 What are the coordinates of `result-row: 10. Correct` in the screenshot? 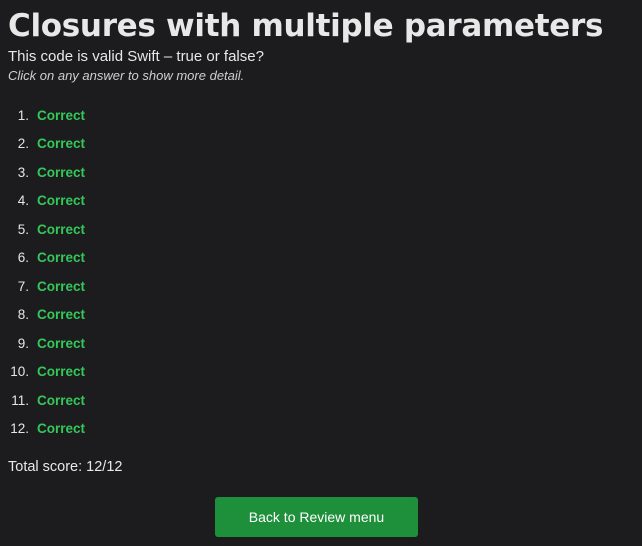 It's located at (321, 372).